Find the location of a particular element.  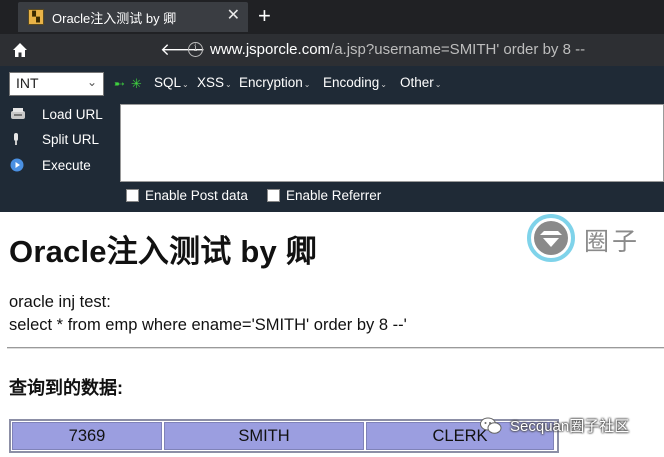

enable-referrer-checkbox: Enable Referrer is located at coordinates (324, 195).